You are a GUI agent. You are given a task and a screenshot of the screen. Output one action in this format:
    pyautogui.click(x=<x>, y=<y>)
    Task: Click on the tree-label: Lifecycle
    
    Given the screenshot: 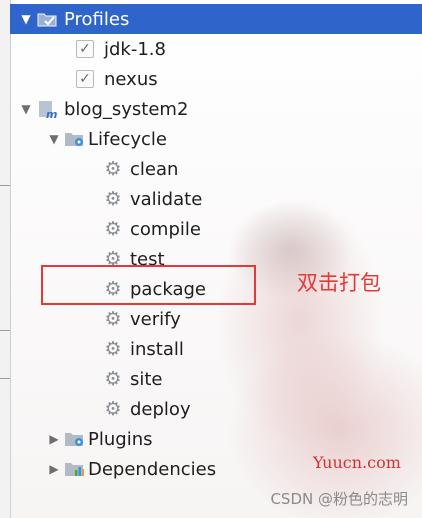 What is the action you would take?
    pyautogui.click(x=127, y=139)
    